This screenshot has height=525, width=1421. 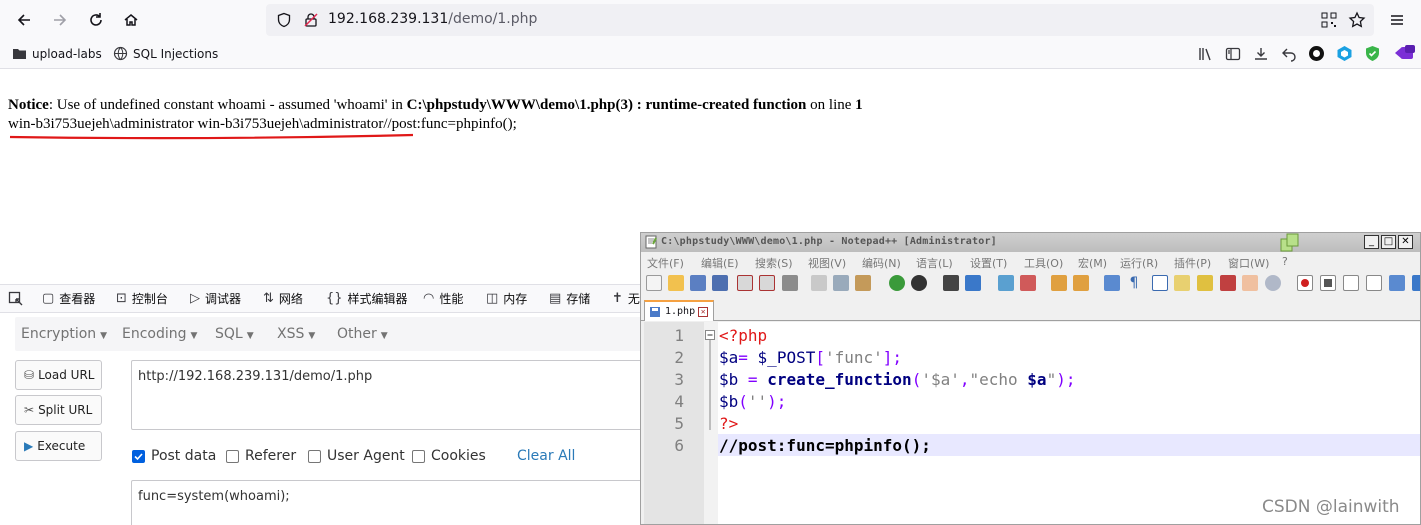 What do you see at coordinates (863, 283) in the screenshot?
I see `paste-icon` at bounding box center [863, 283].